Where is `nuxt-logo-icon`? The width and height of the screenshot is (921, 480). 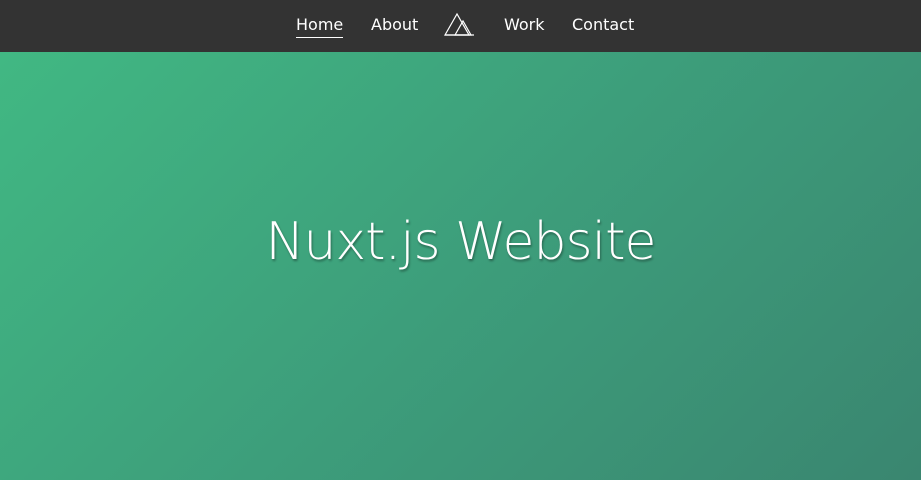
nuxt-logo-icon is located at coordinates (459, 24).